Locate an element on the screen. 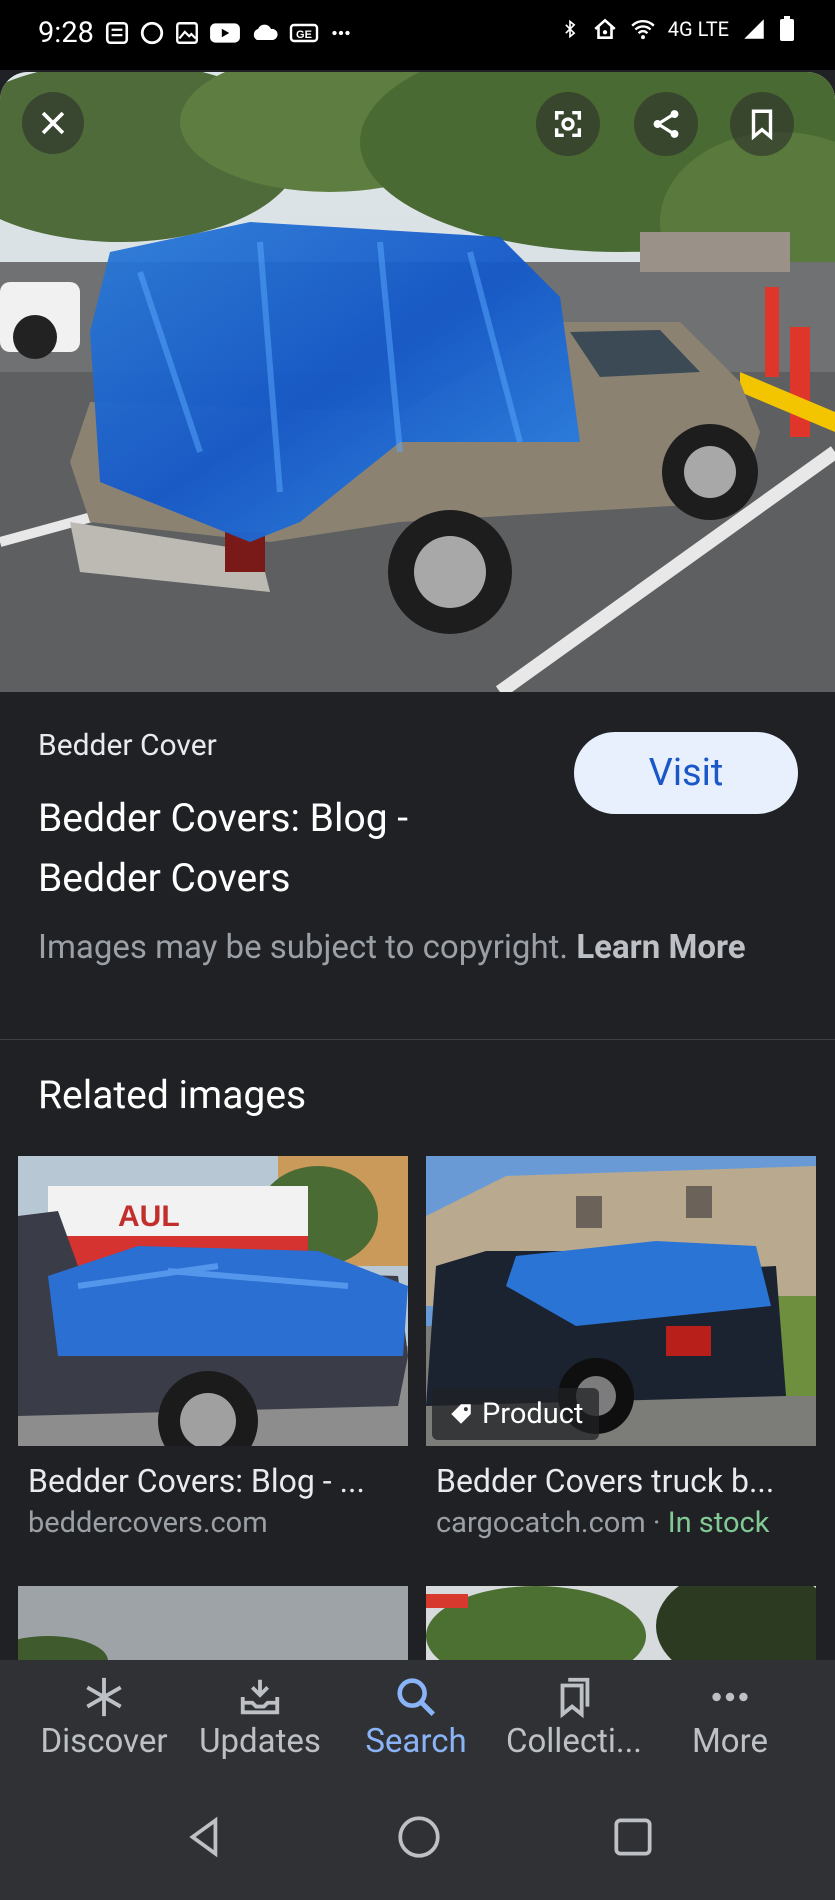 This screenshot has height=1900, width=835. related-truck-image-1: AUL is located at coordinates (213, 1301).